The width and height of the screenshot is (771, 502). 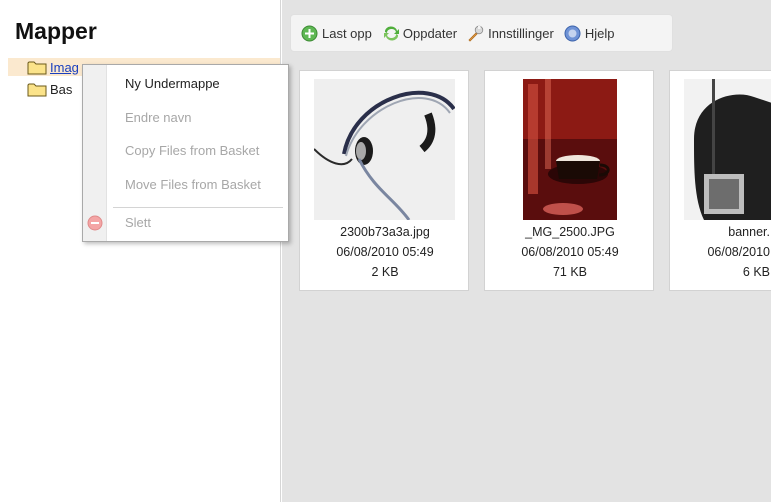 What do you see at coordinates (475, 33) in the screenshot?
I see `wrench-icon` at bounding box center [475, 33].